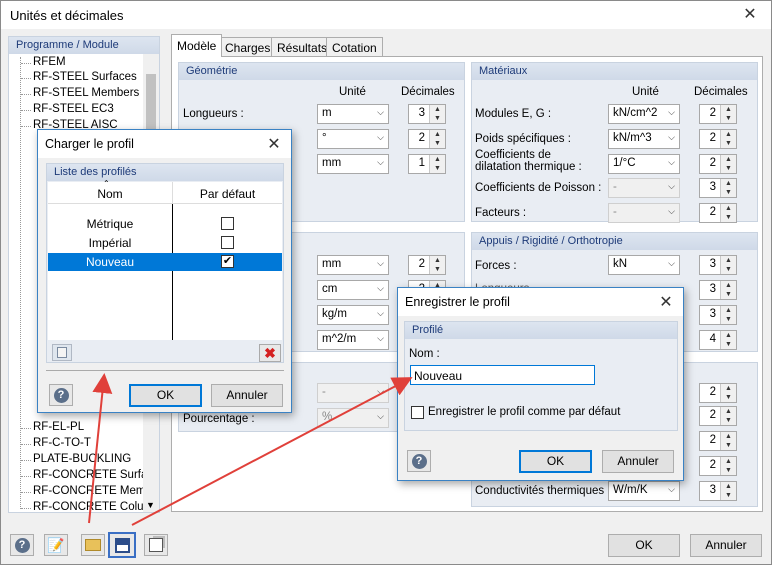 The width and height of the screenshot is (772, 565). What do you see at coordinates (165, 243) in the screenshot?
I see `profile-row: Impérial` at bounding box center [165, 243].